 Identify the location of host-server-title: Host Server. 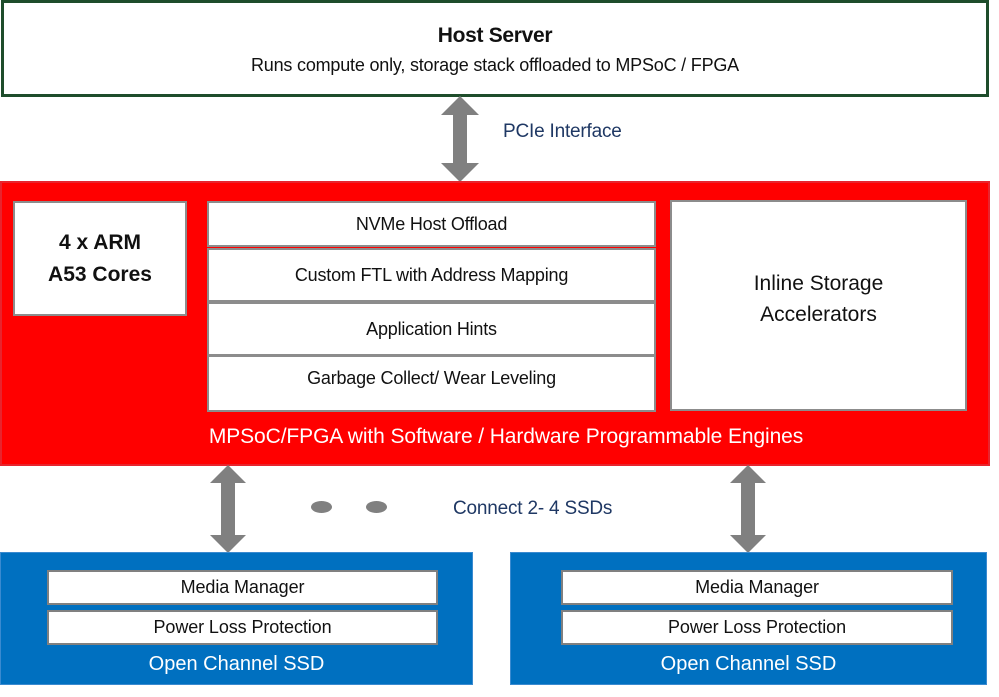
(495, 35).